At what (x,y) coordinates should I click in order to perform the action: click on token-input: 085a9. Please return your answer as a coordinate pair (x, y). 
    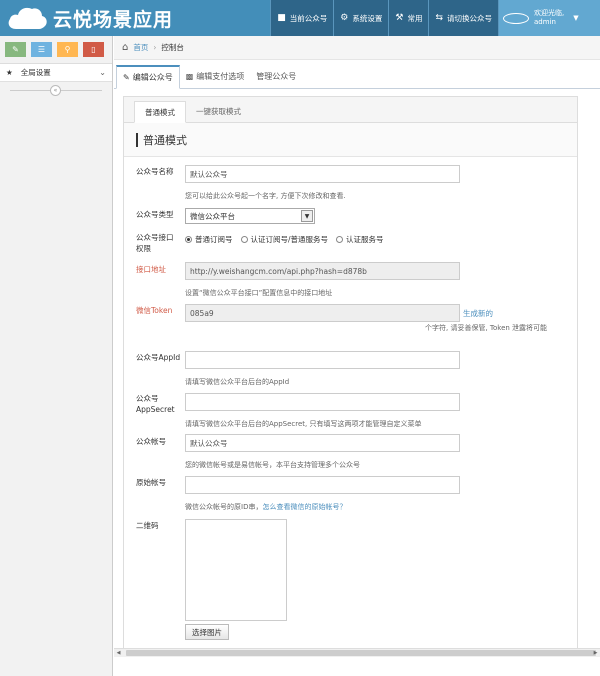
    Looking at the image, I should click on (322, 313).